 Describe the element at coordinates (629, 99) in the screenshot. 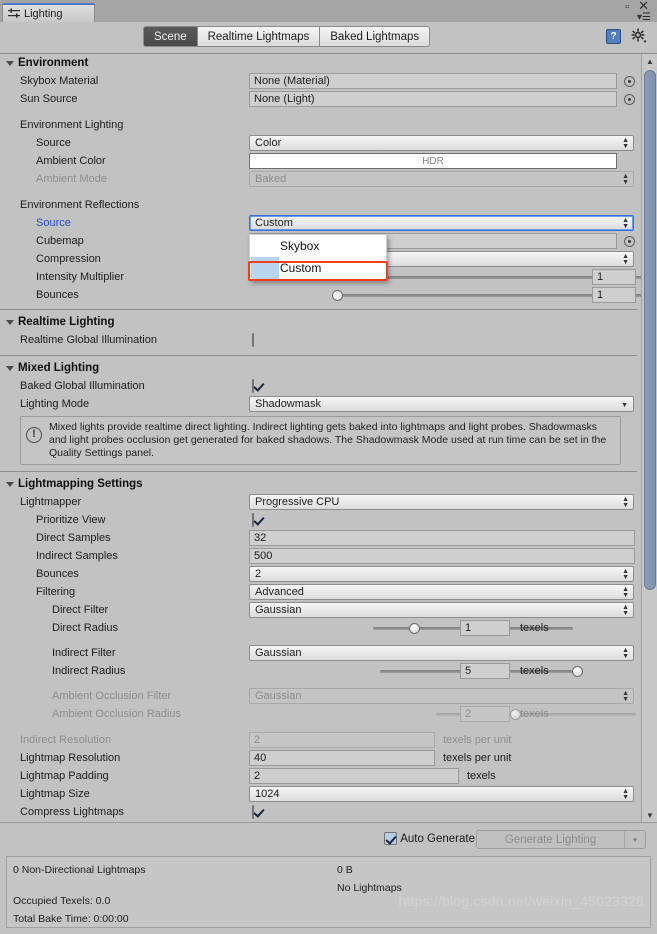

I see `sun-source-picker-icon` at that location.